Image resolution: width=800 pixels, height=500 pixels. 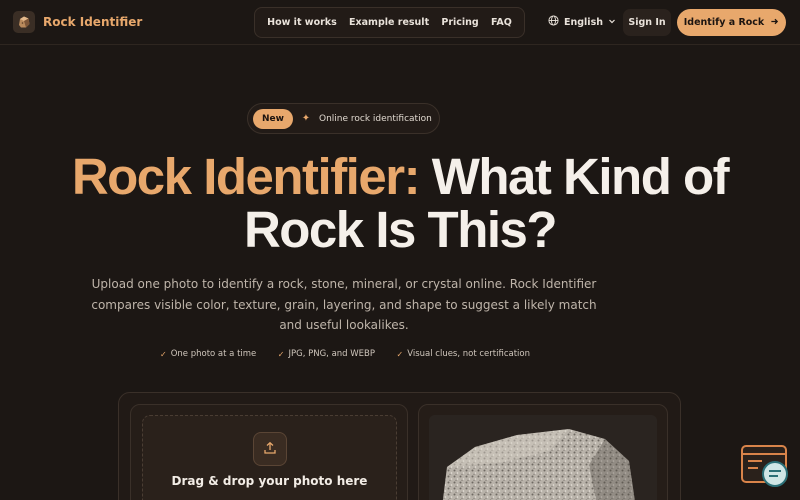 I want to click on chevron-down-icon, so click(x=612, y=22).